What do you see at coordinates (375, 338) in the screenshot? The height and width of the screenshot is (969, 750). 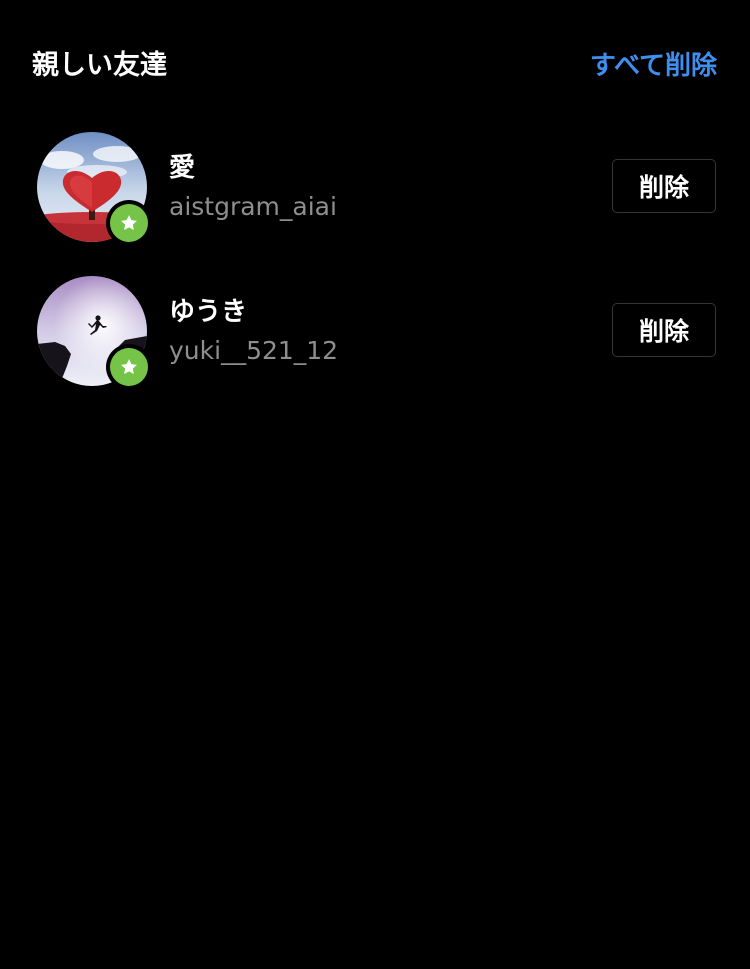 I see `list-item: ゆうき yuki__521_12 削除` at bounding box center [375, 338].